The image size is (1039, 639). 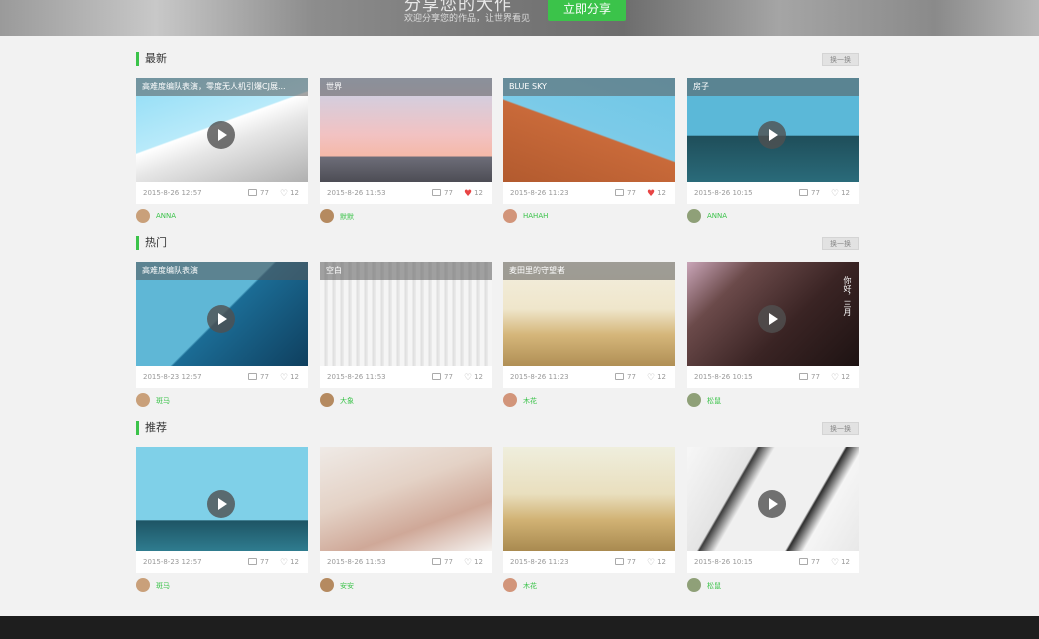 I want to click on work-card: 2015-8-26 11:23 77 ♡ 12 木花, so click(x=589, y=521).